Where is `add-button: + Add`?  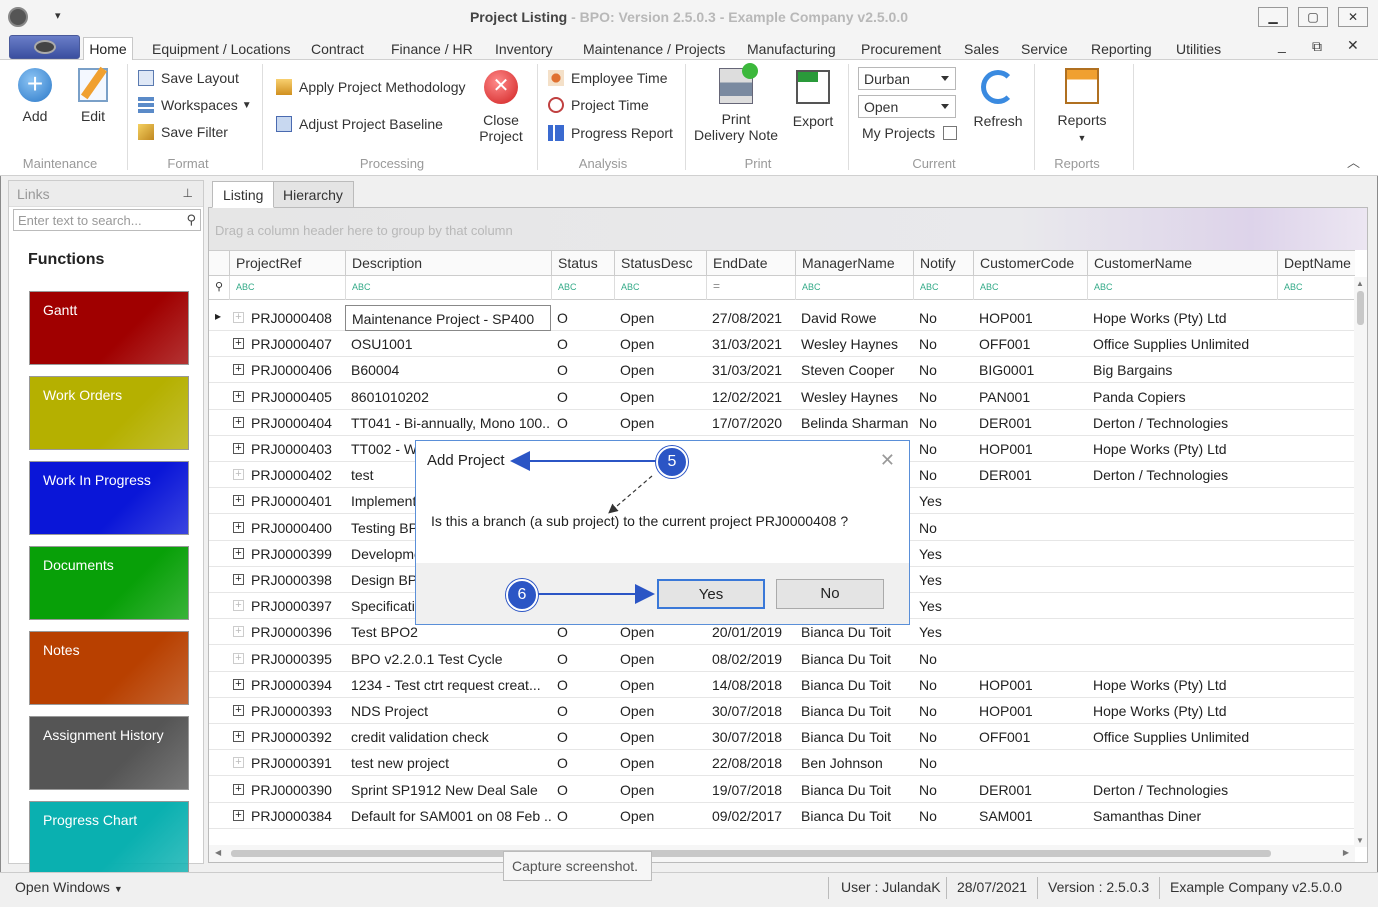
add-button: + Add is located at coordinates (35, 96).